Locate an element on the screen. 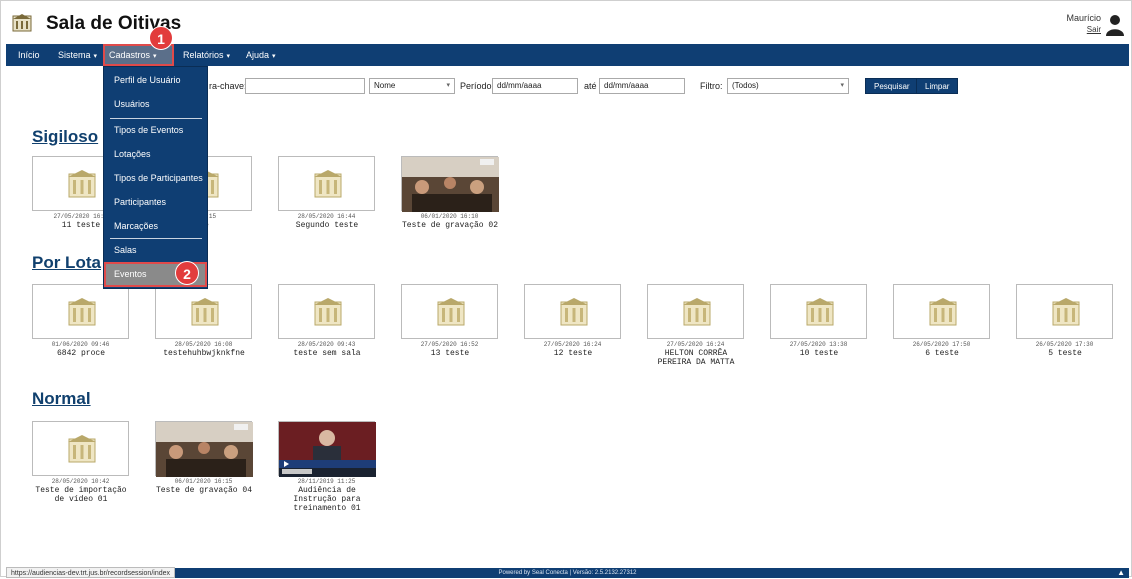 Image resolution: width=1132 pixels, height=579 pixels. recording-name: 5 teste is located at coordinates (1065, 353).